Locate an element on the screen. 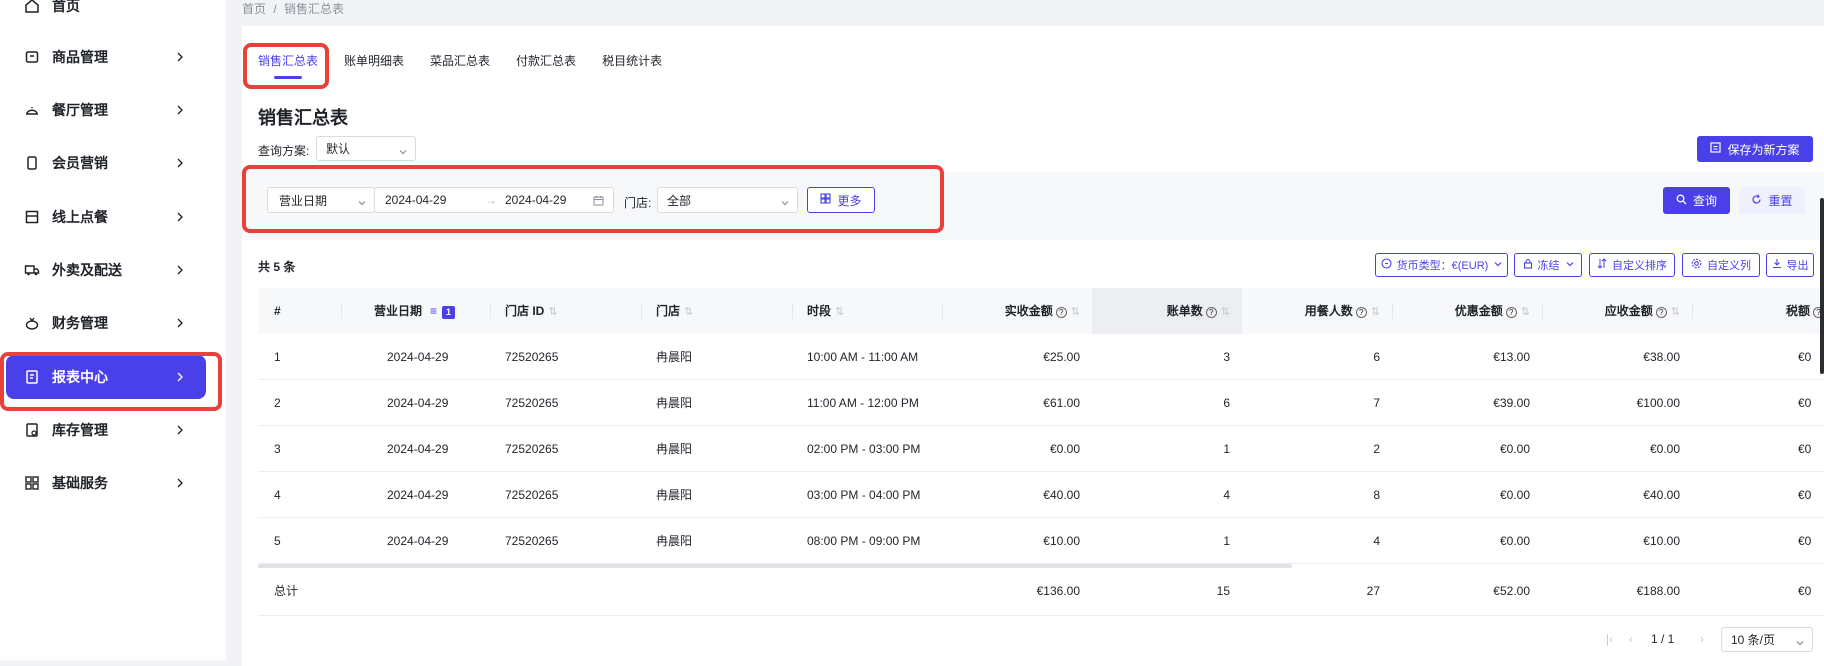 Image resolution: width=1824 pixels, height=666 pixels. breadcrumb: 首页 / 销售汇总表 is located at coordinates (293, 8).